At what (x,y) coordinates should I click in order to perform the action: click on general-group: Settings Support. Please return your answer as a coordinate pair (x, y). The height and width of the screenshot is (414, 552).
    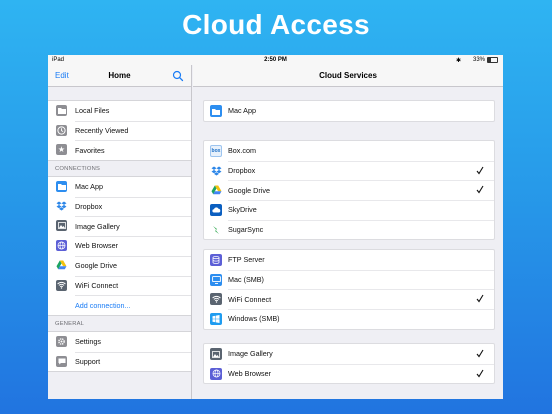
    Looking at the image, I should click on (119, 351).